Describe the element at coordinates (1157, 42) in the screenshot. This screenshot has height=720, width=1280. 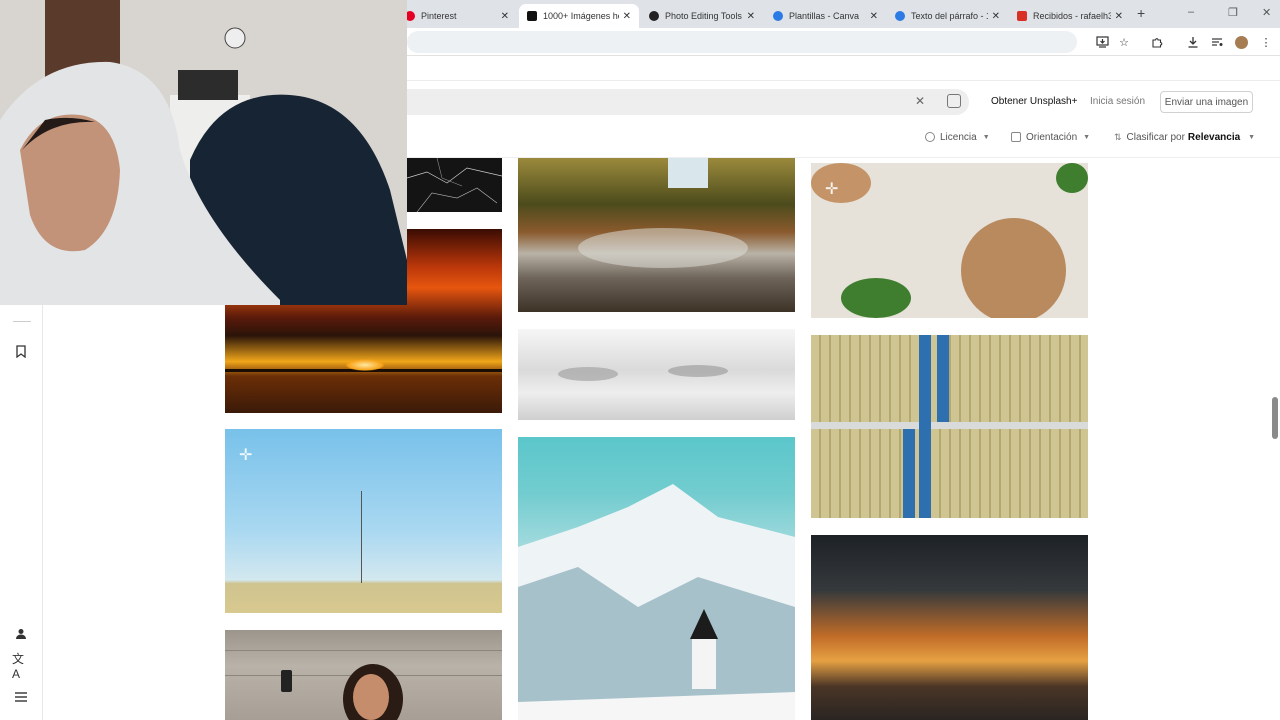
I see `extensions-icon` at that location.